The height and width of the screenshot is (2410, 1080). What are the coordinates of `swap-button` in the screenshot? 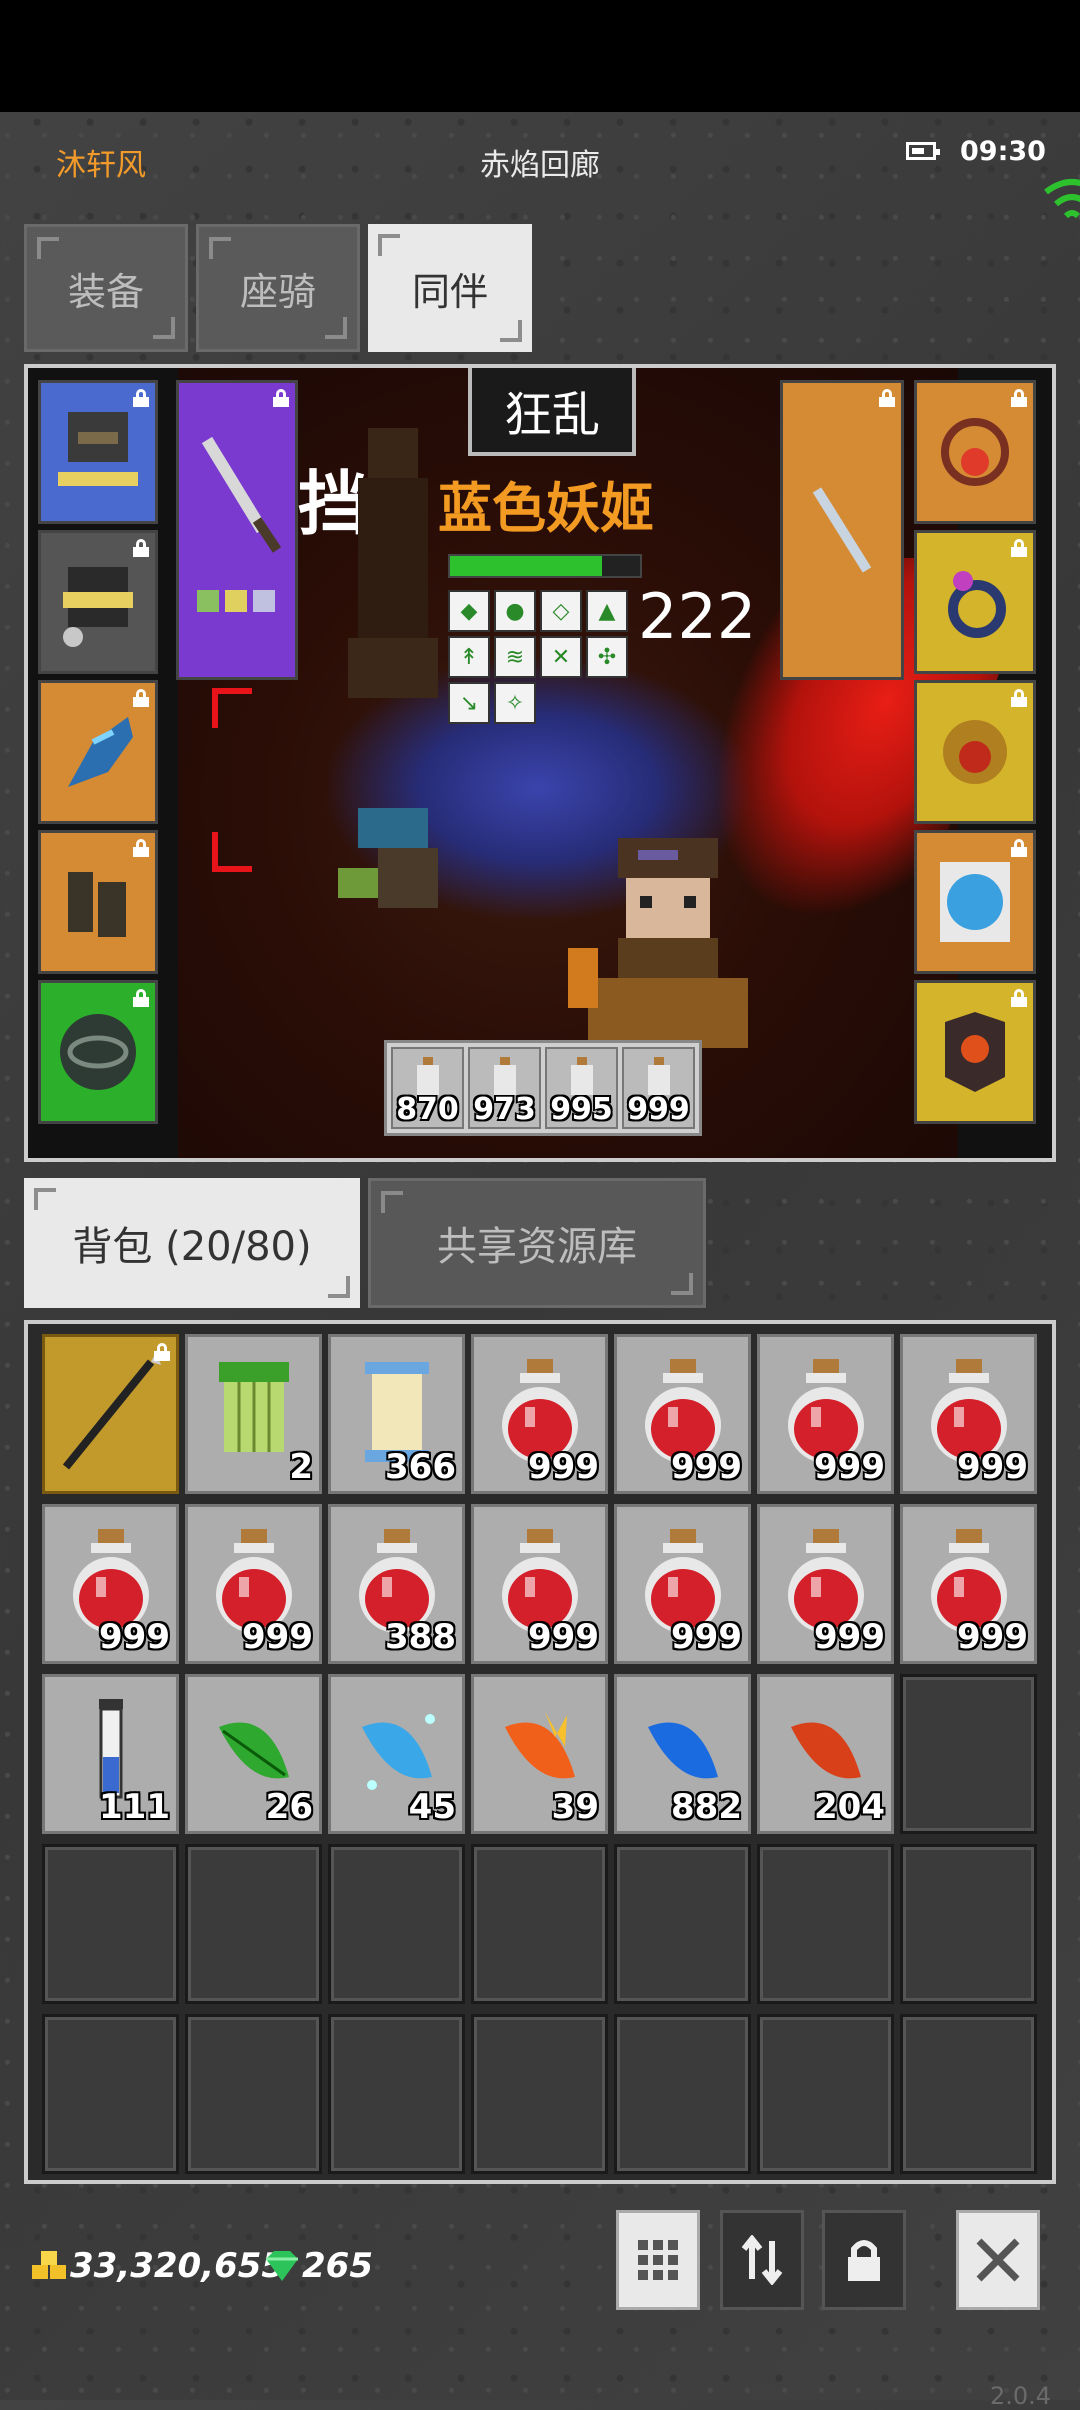 It's located at (762, 2260).